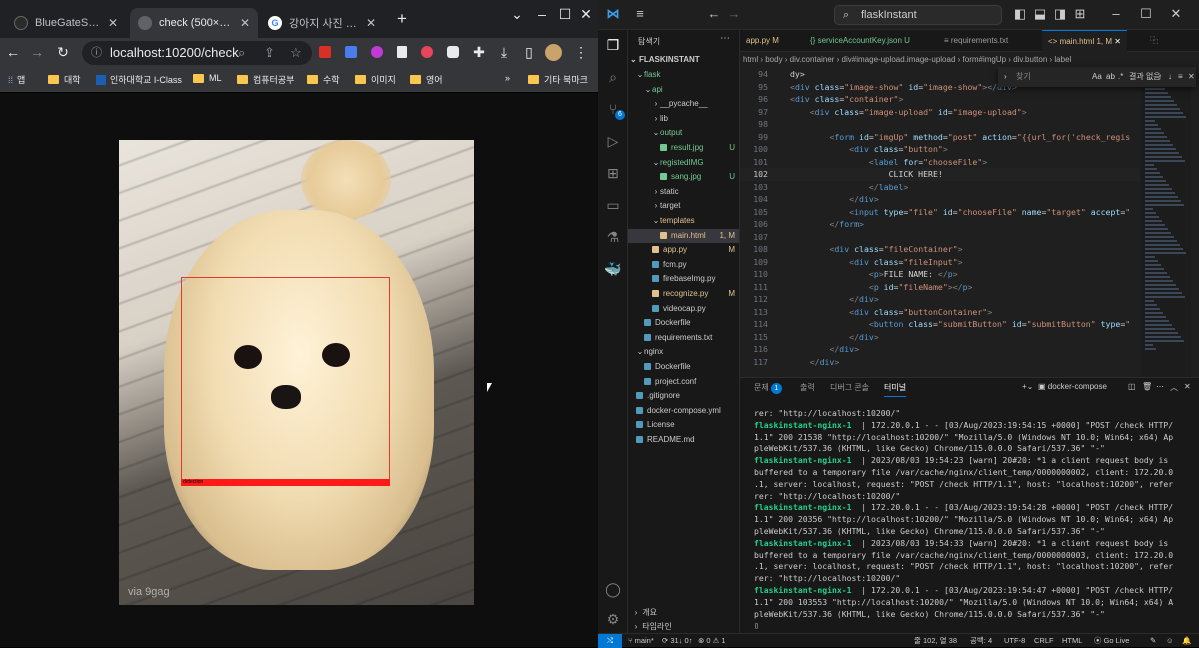 The image size is (1199, 648). Describe the element at coordinates (504, 52) in the screenshot. I see `download-icon: ⤓` at that location.